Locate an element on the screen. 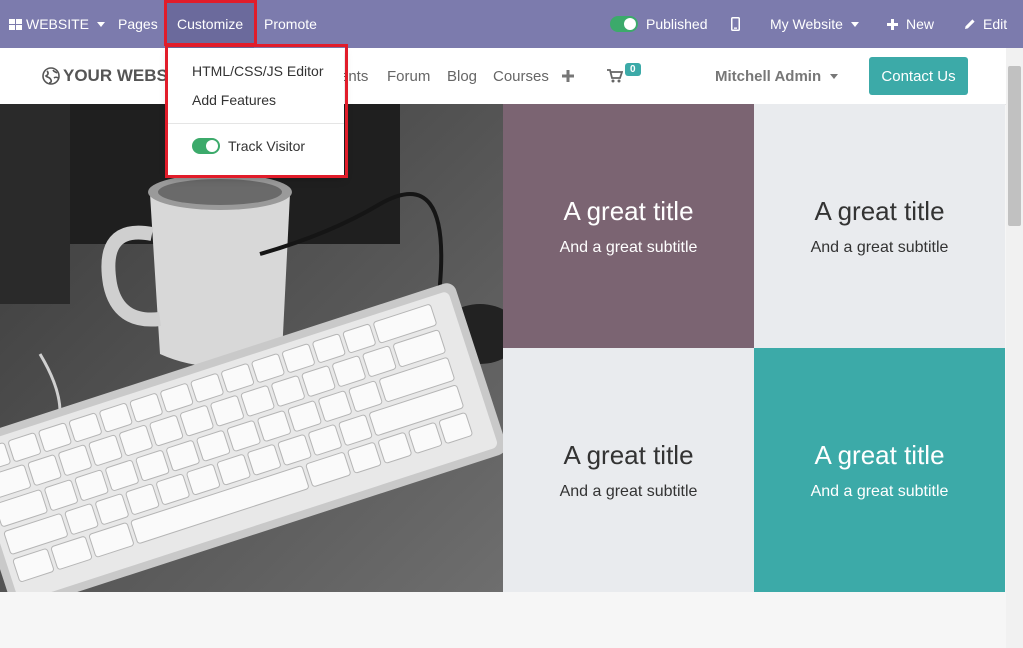  track-visitor-toggle: Track Visitor is located at coordinates (248, 146).